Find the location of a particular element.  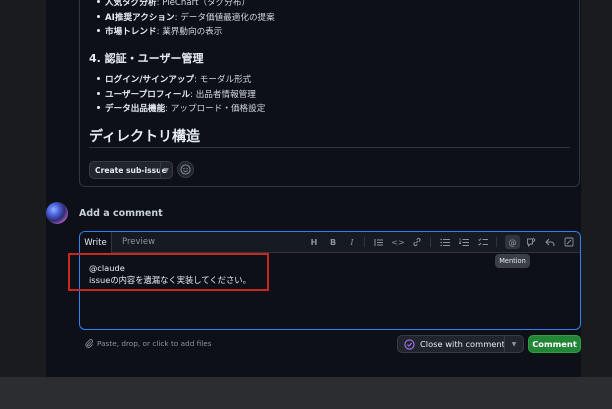

avatar is located at coordinates (57, 213).